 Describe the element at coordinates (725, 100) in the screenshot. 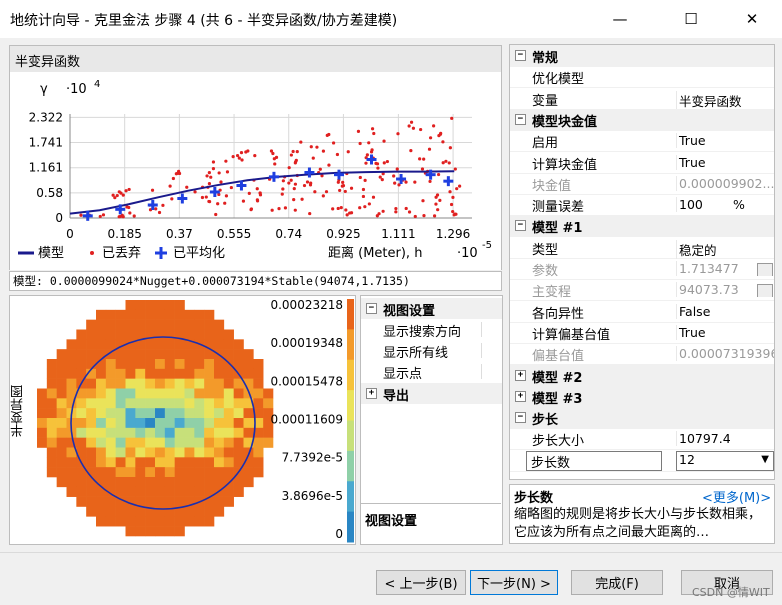

I see `property-value: 半变异函数` at that location.